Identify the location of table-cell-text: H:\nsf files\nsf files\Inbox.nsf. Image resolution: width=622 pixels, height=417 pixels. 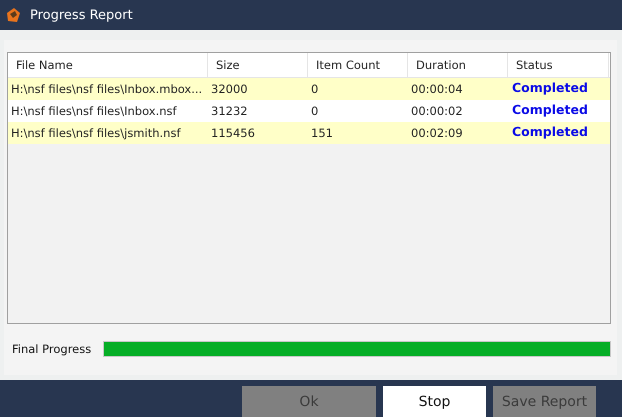
(94, 111).